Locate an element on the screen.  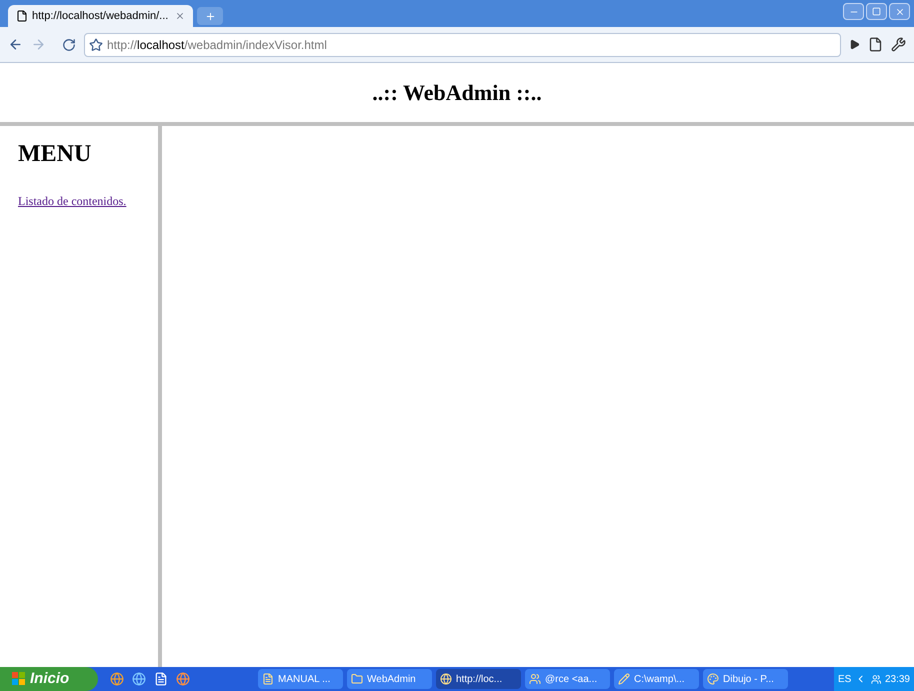
restore-icon is located at coordinates (876, 11).